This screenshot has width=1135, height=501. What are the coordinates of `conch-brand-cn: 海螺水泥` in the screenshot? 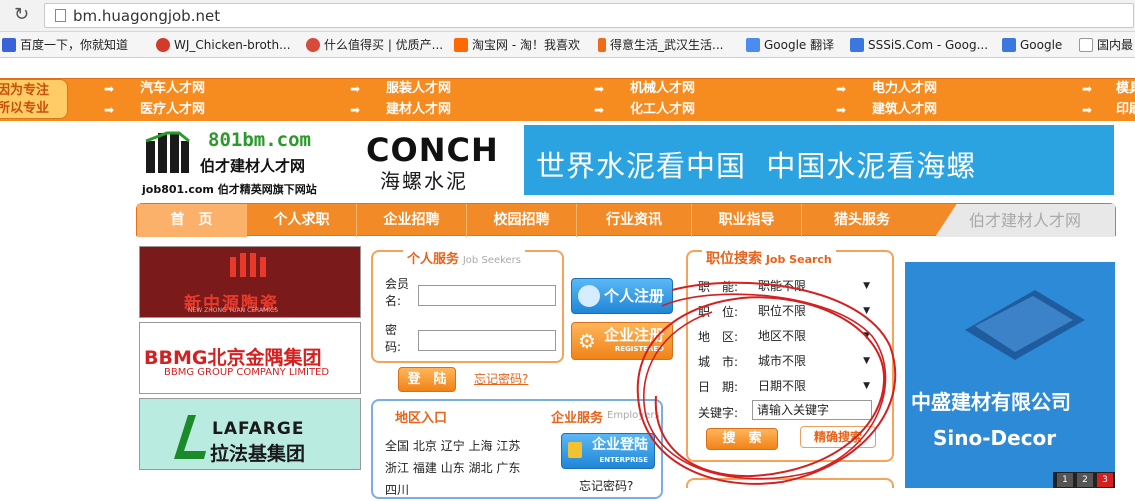 It's located at (424, 181).